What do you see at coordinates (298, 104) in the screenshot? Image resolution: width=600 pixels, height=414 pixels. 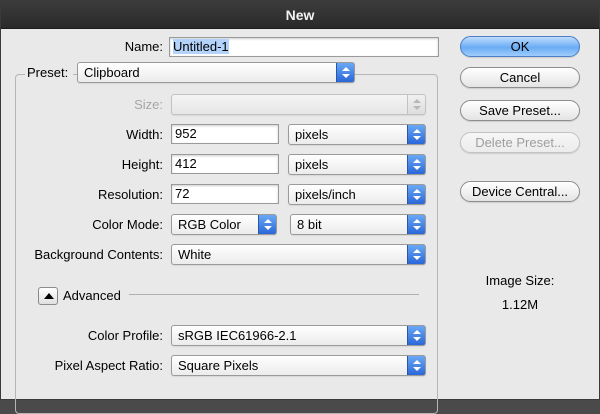 I see `size-select` at bounding box center [298, 104].